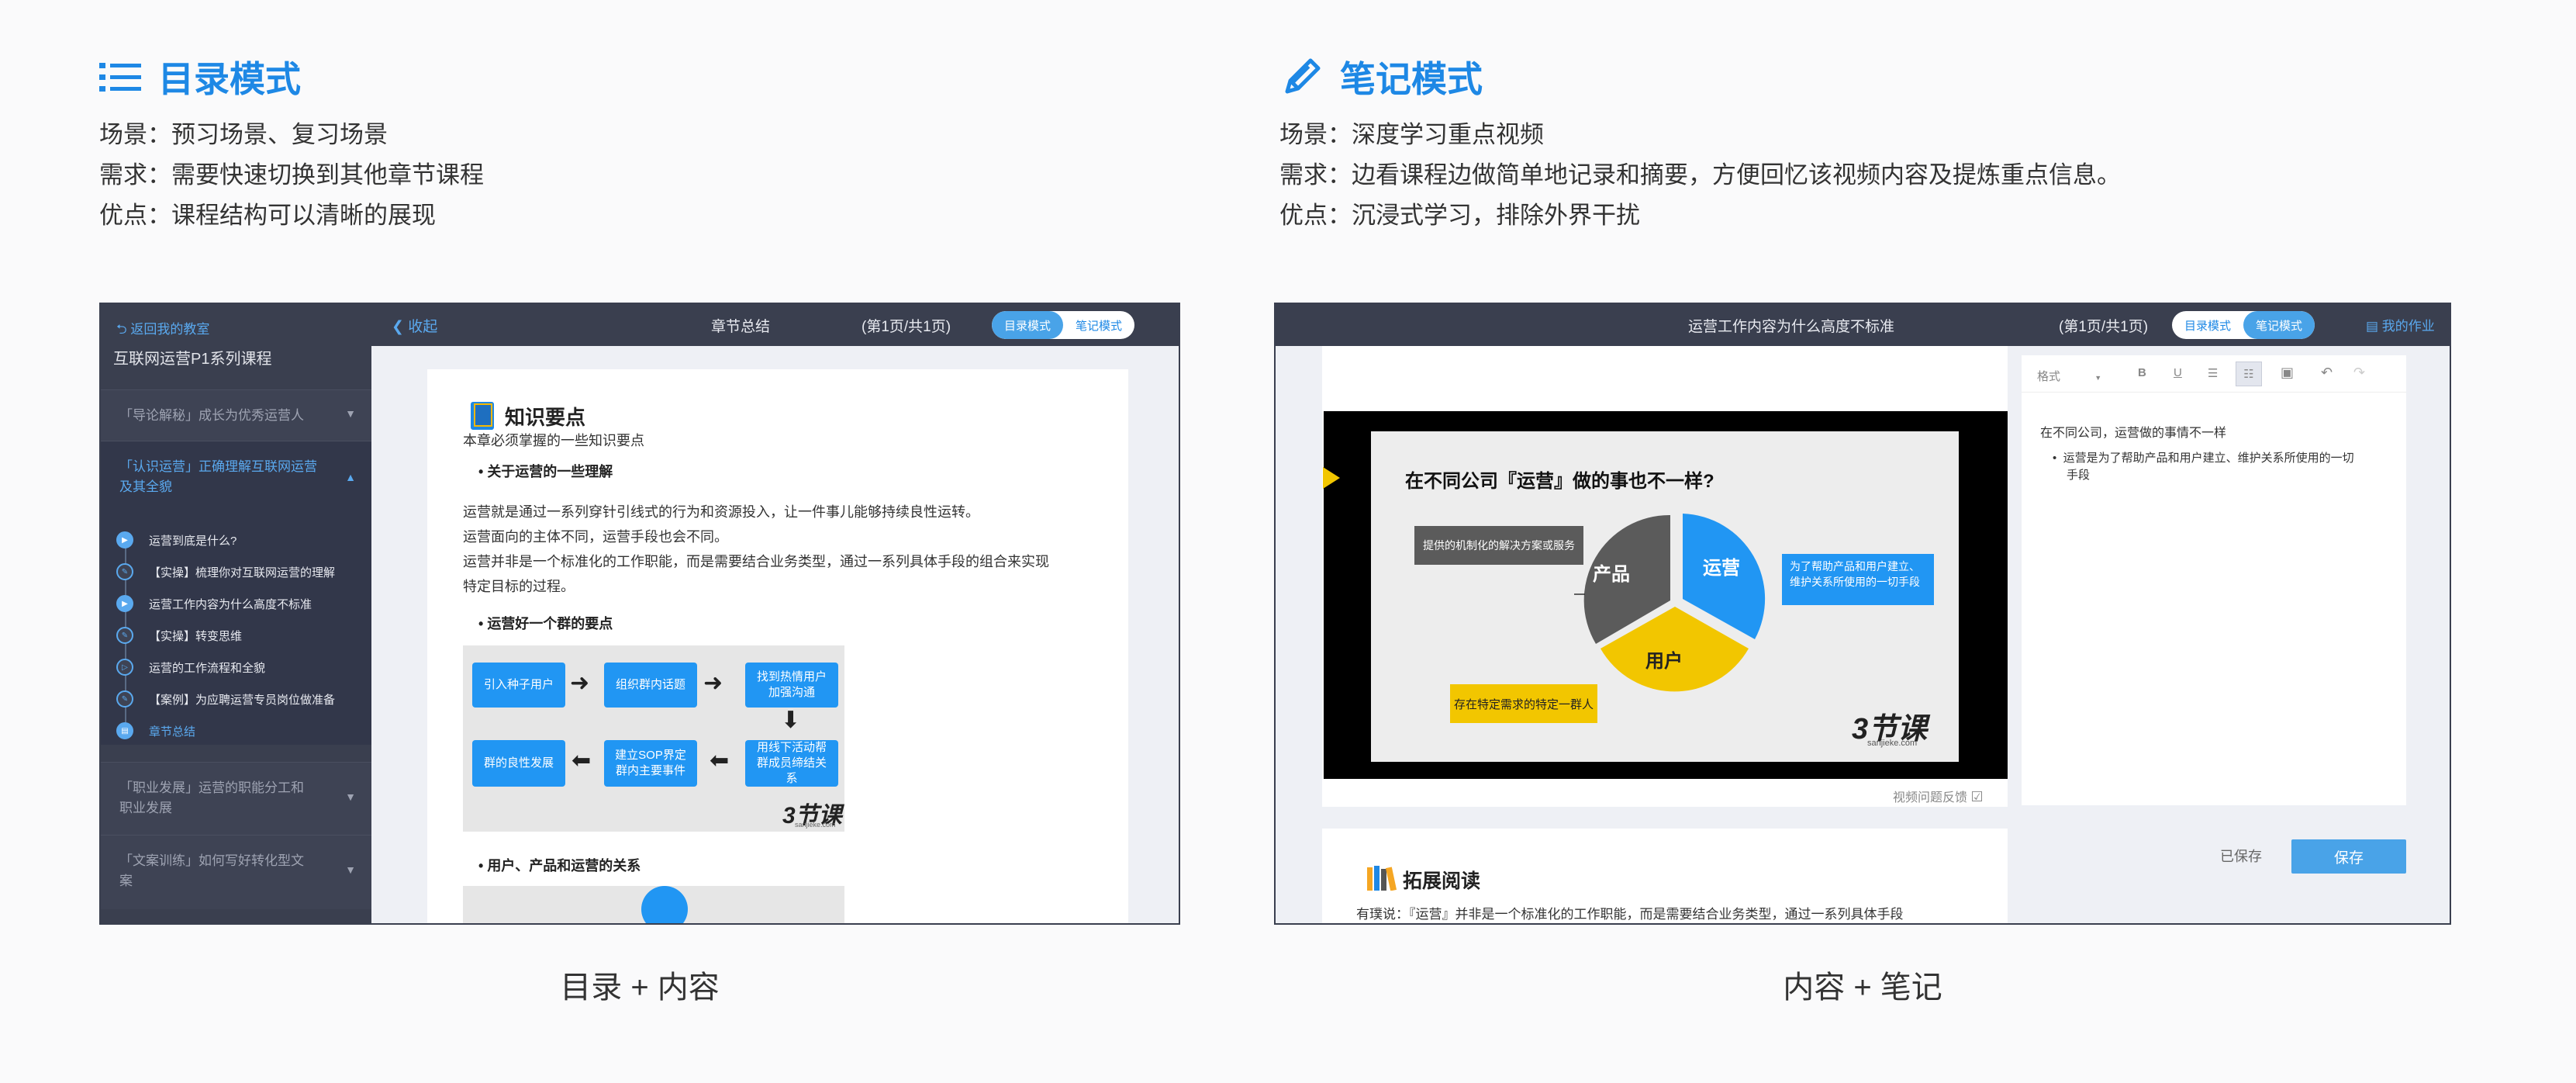  Describe the element at coordinates (2213, 373) in the screenshot. I see `ordered-list-icon: ☰` at that location.